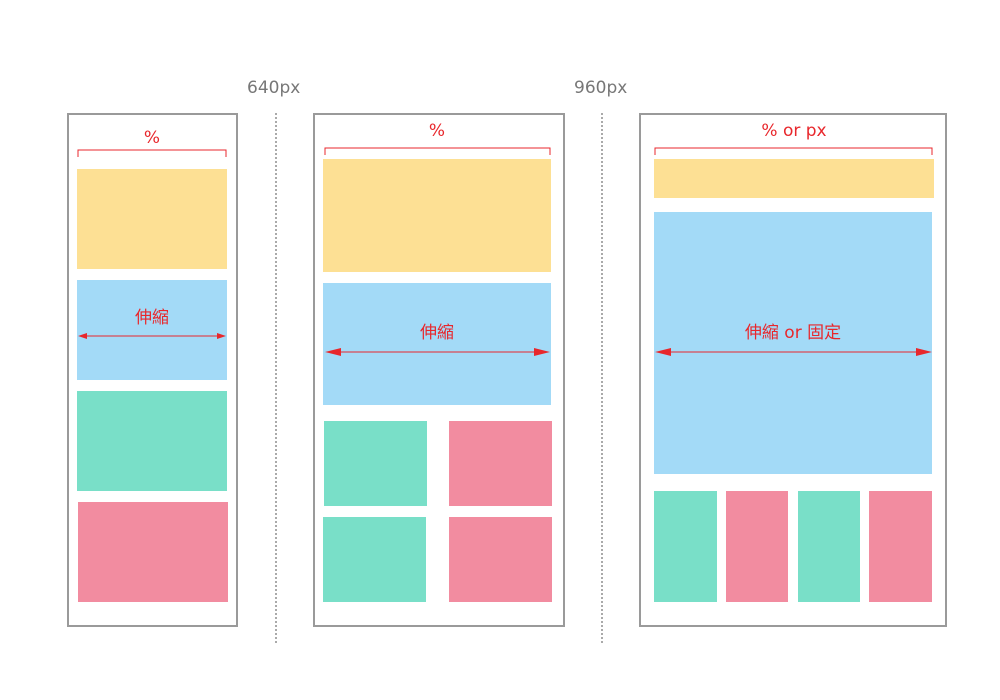 This screenshot has height=700, width=1000. Describe the element at coordinates (437, 352) in the screenshot. I see `panel-medium-stretch-arrow` at that location.